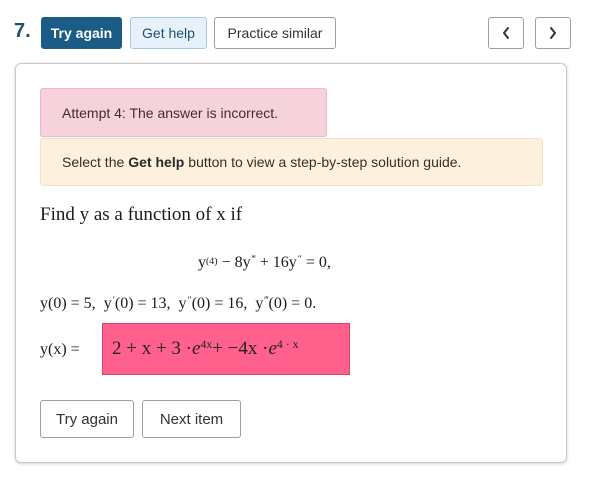 Image resolution: width=591 pixels, height=485 pixels. Describe the element at coordinates (60, 349) in the screenshot. I see `answer-label: y(x) =` at that location.